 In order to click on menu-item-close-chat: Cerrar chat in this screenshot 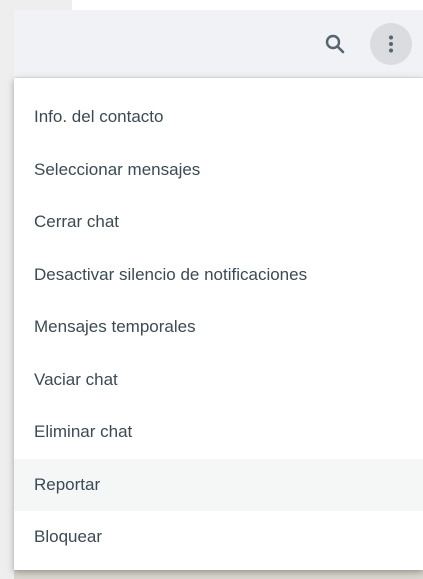, I will do `click(218, 222)`.